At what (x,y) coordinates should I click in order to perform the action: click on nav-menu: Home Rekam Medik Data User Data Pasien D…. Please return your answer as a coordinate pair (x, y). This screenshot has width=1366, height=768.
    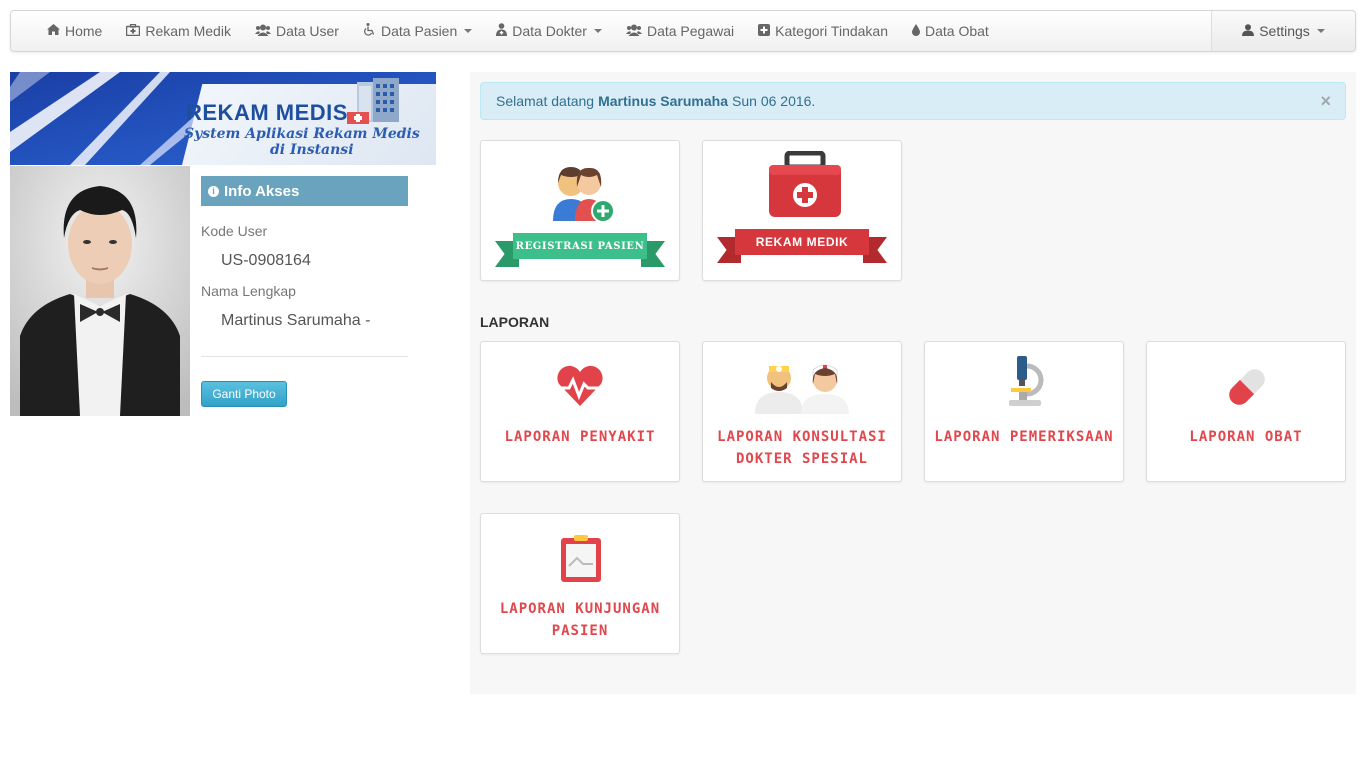
    Looking at the image, I should click on (518, 31).